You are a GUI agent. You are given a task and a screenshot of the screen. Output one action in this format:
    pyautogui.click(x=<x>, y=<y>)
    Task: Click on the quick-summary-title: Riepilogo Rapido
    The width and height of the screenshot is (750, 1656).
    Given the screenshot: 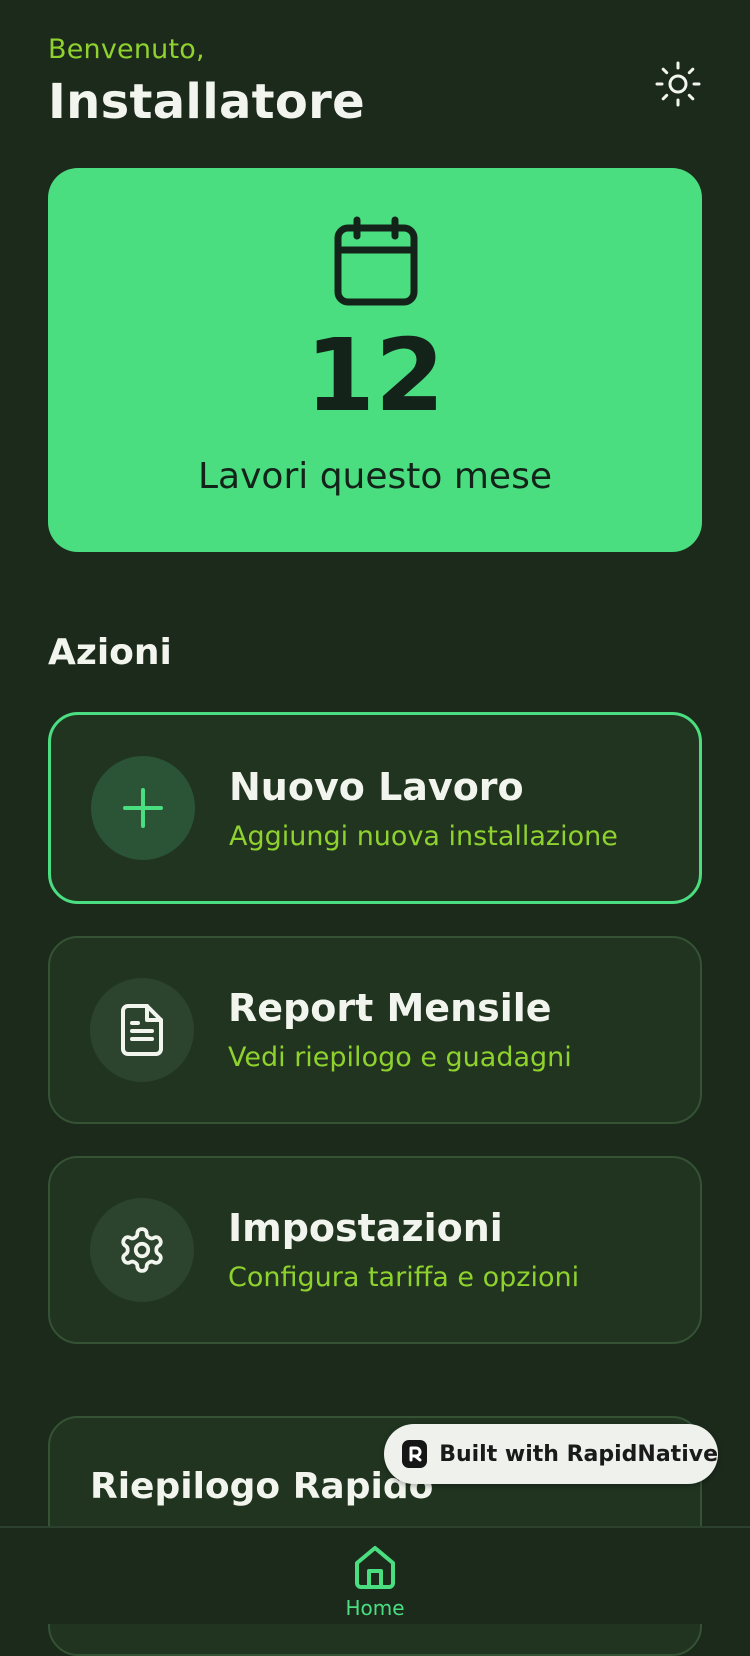 What is the action you would take?
    pyautogui.click(x=262, y=1486)
    